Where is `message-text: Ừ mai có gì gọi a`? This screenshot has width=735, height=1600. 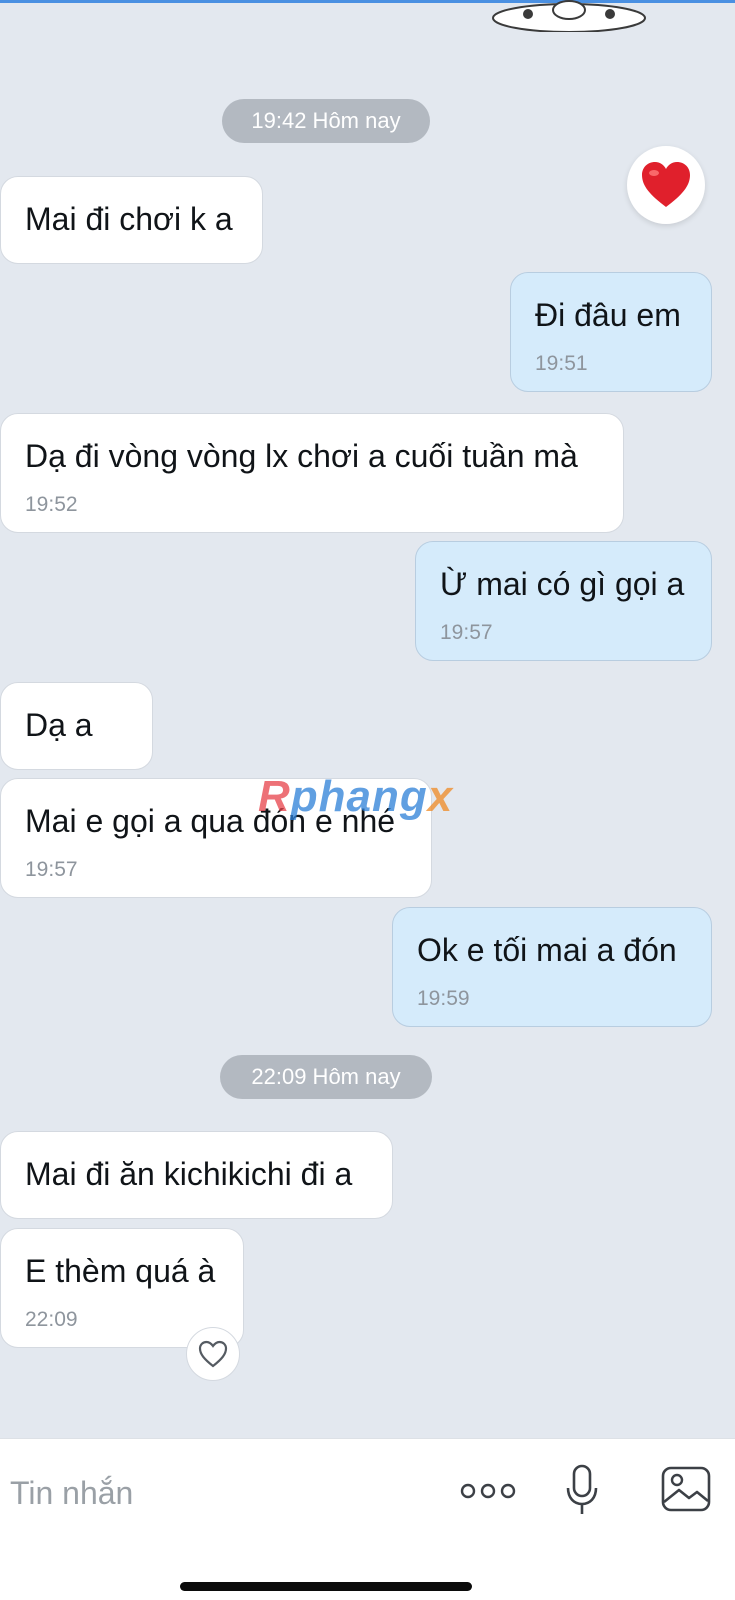 message-text: Ừ mai có gì gọi a is located at coordinates (562, 584).